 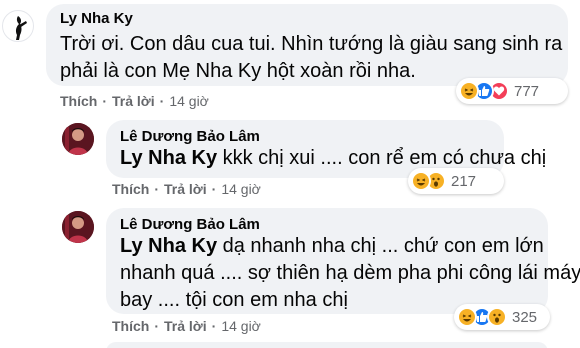 I want to click on comment-text: dạ nhanh nha chị ... chứ con em lớn, so click(x=383, y=246).